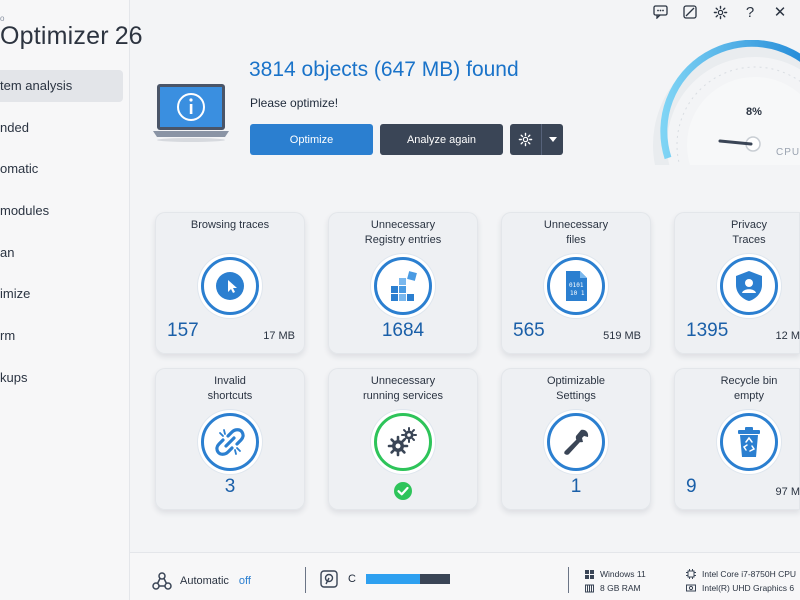  I want to click on wrench-icon, so click(576, 442).